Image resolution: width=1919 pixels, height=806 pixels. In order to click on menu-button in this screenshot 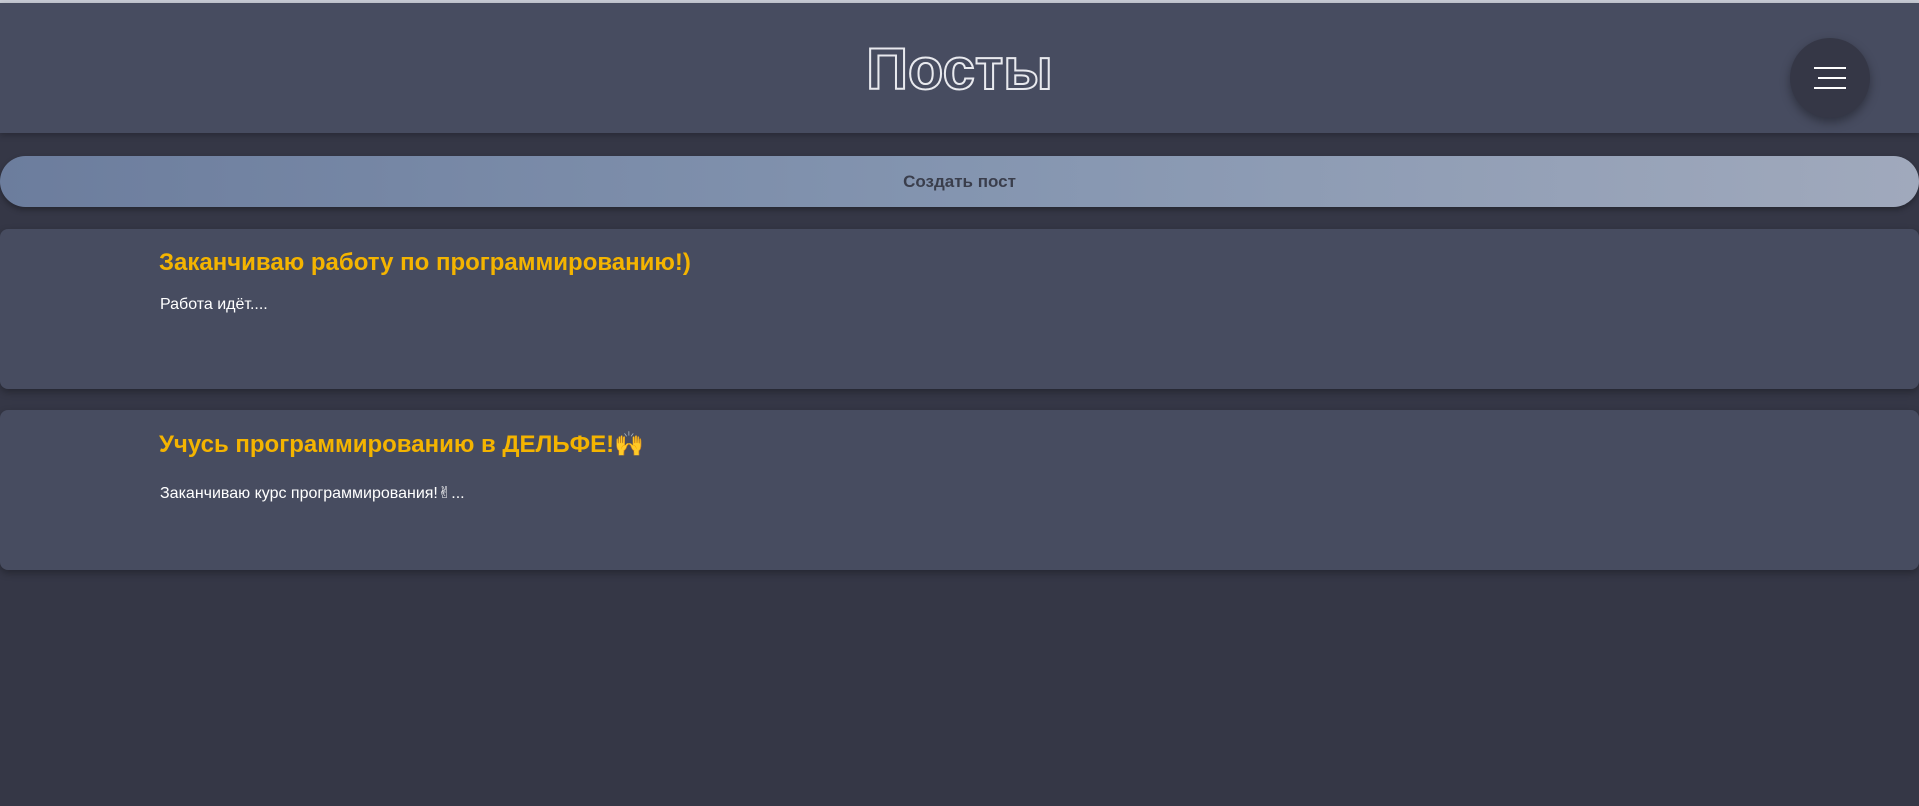, I will do `click(1830, 78)`.